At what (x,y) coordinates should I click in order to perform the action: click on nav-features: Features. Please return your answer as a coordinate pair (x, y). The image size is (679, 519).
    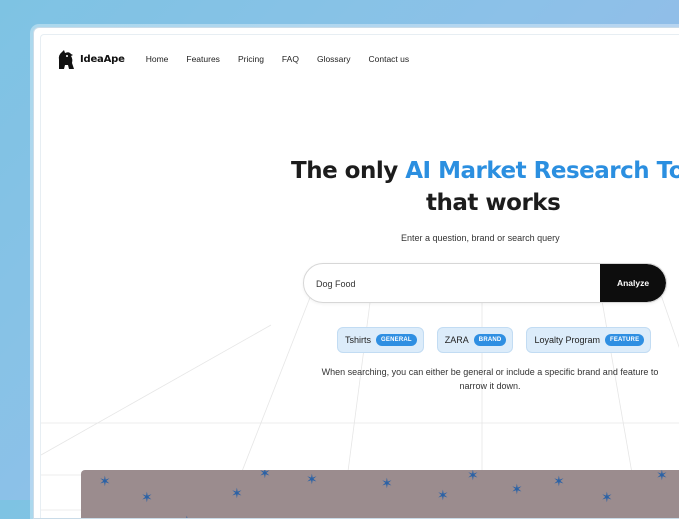
    Looking at the image, I should click on (203, 59).